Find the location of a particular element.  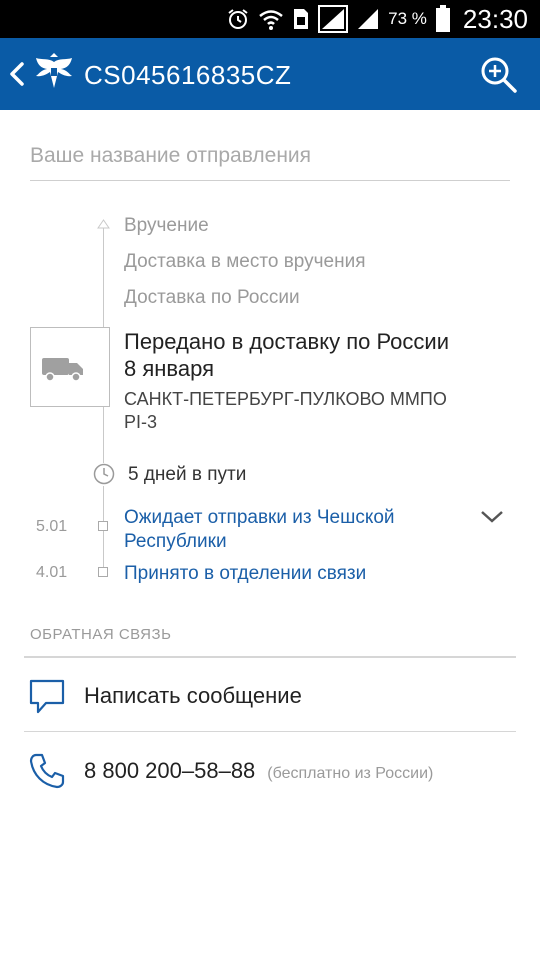

write-message-row: Написать сообщение is located at coordinates (270, 695).